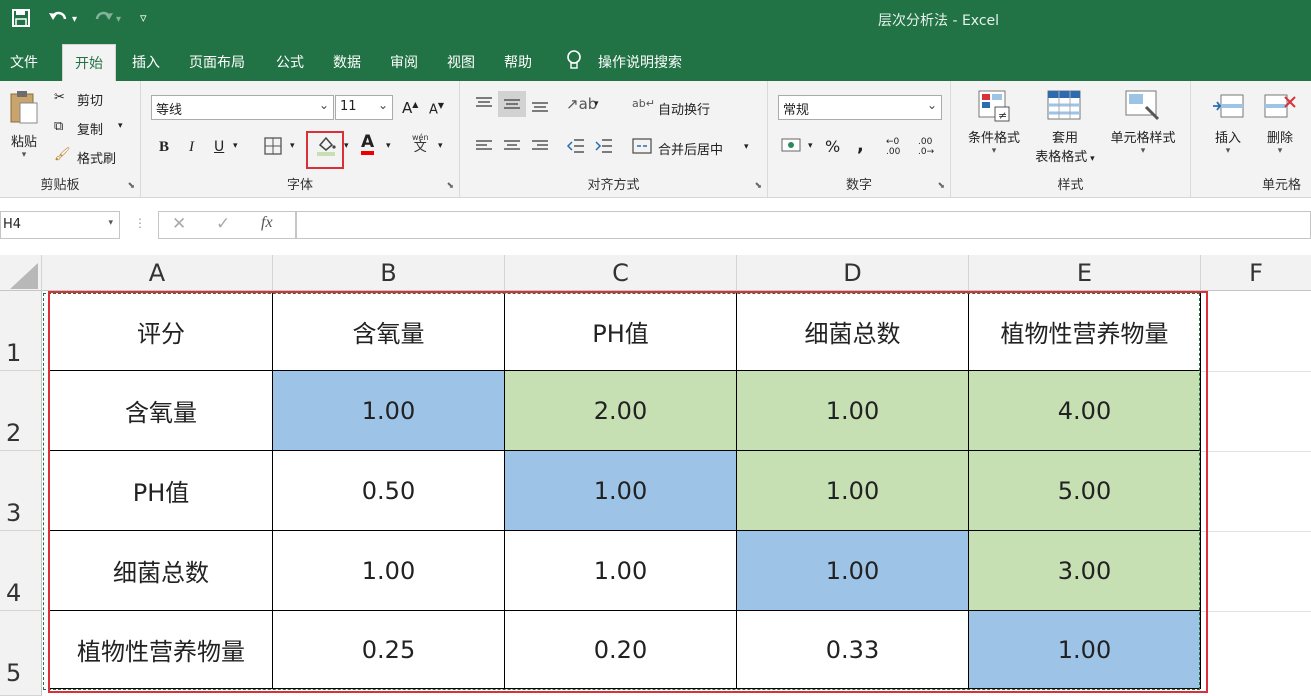 This screenshot has width=1311, height=696. I want to click on enter-icon: ✓, so click(223, 224).